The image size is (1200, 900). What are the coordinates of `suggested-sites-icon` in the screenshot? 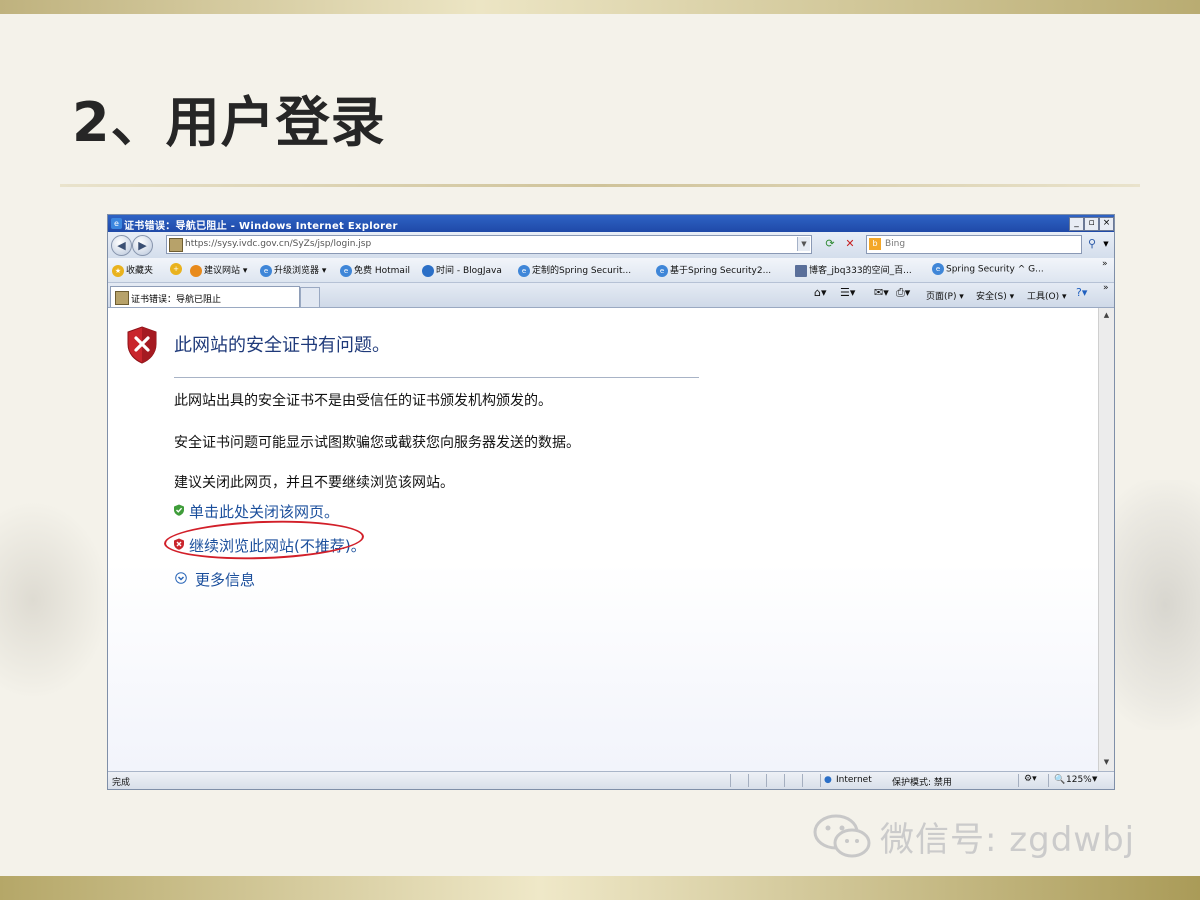 It's located at (196, 270).